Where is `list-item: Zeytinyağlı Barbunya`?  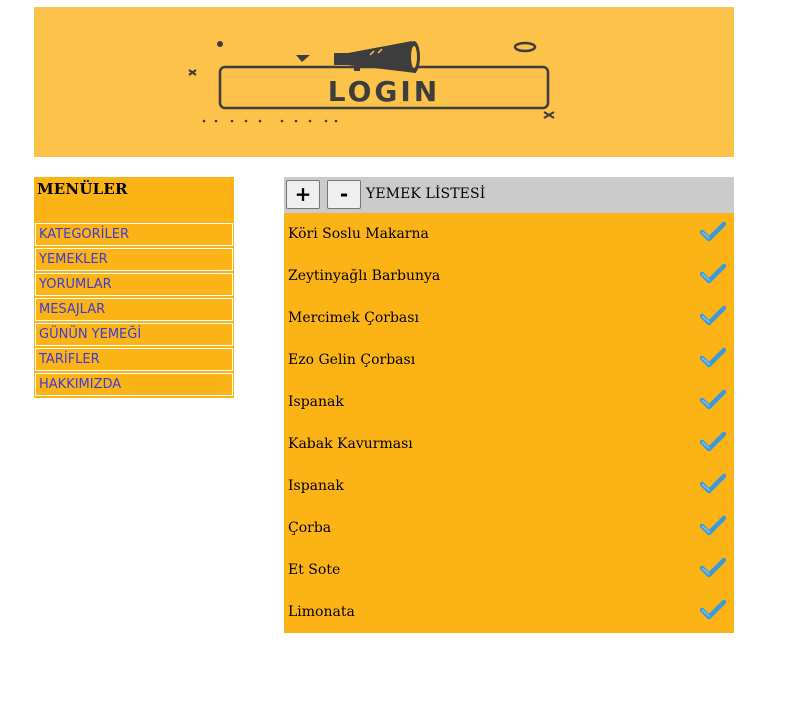
list-item: Zeytinyağlı Barbunya is located at coordinates (509, 276).